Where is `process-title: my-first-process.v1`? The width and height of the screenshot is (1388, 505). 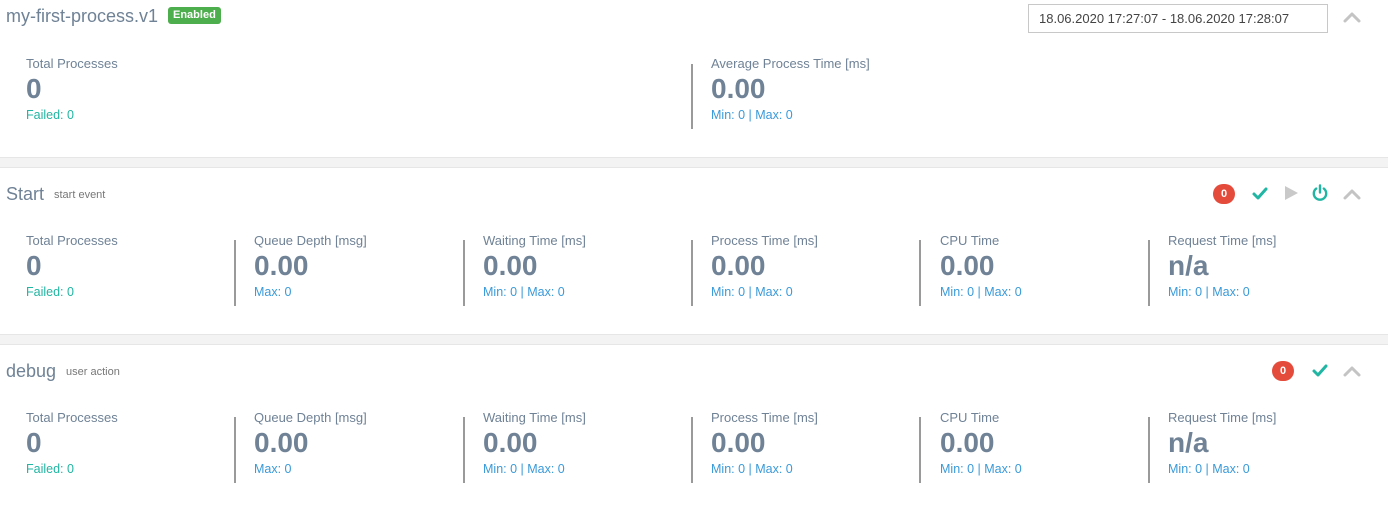
process-title: my-first-process.v1 is located at coordinates (82, 16).